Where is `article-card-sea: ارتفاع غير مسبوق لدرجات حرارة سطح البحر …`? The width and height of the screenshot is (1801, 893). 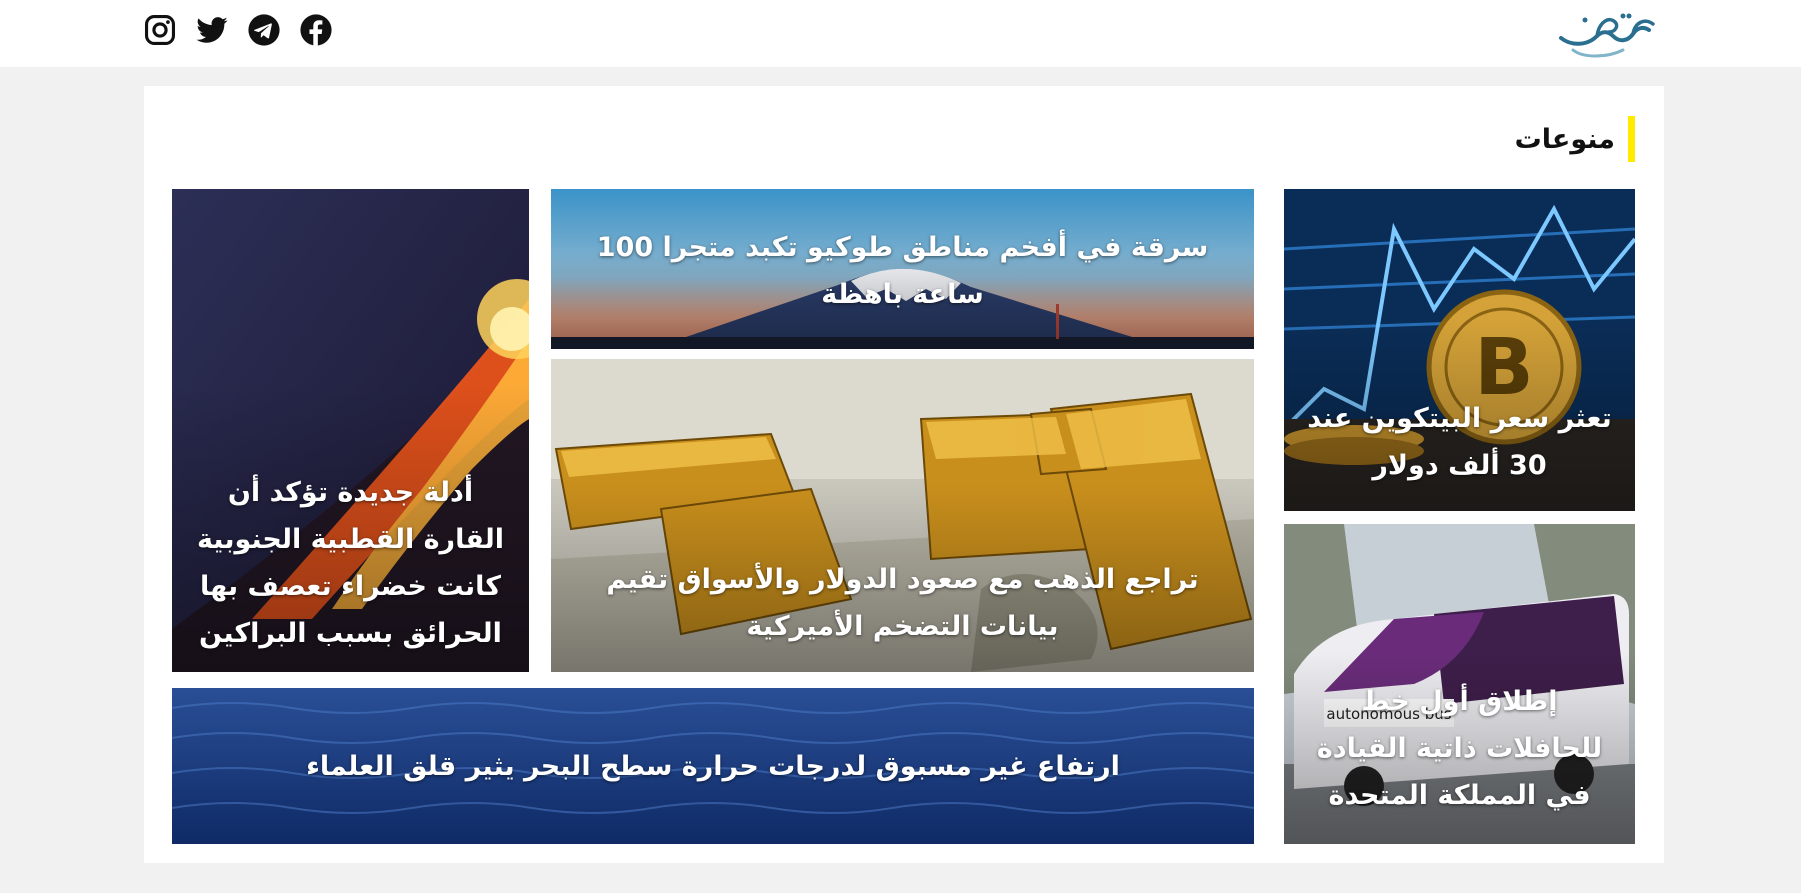 article-card-sea: ارتفاع غير مسبوق لدرجات حرارة سطح البحر … is located at coordinates (713, 766).